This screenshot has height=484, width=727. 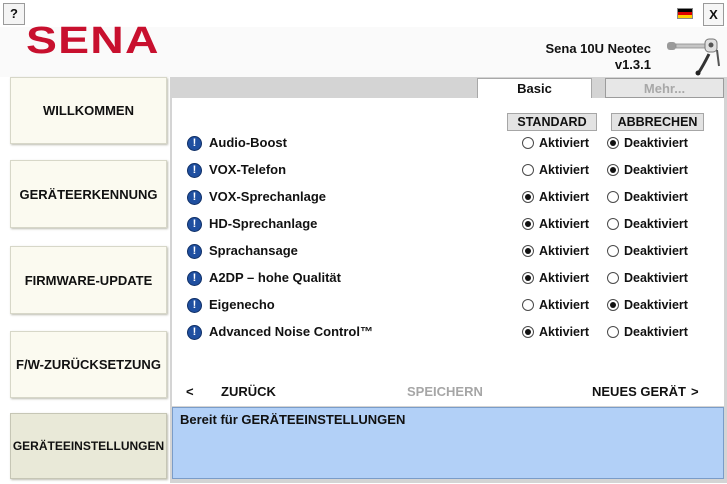 I want to click on setting-label: A2DP – hohe Qualität, so click(x=275, y=277).